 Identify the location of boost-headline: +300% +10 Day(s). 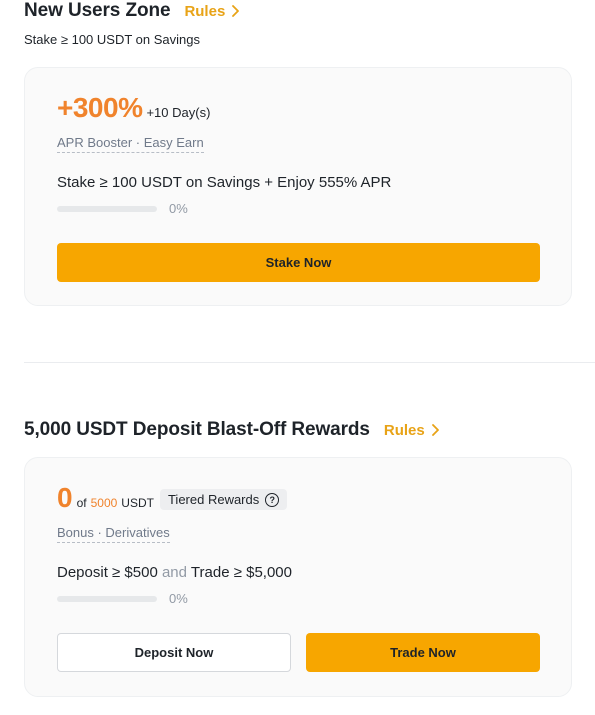
(133, 108).